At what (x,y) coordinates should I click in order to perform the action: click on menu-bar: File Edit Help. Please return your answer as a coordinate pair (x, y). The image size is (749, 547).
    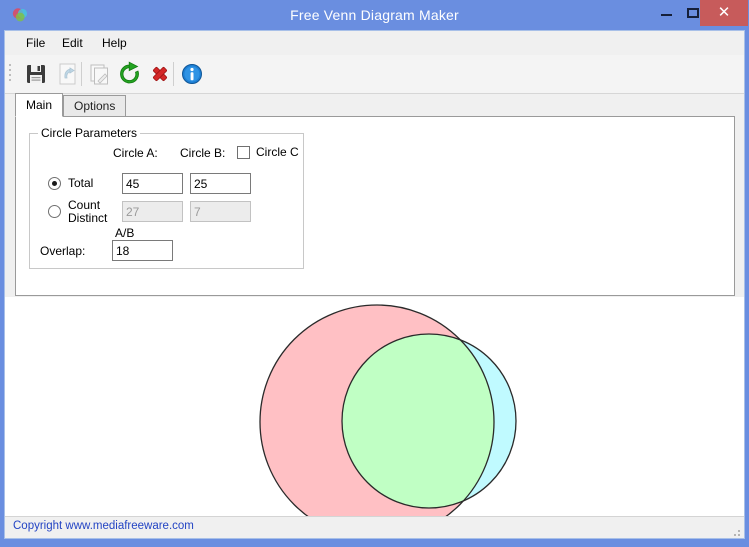
    Looking at the image, I should click on (374, 43).